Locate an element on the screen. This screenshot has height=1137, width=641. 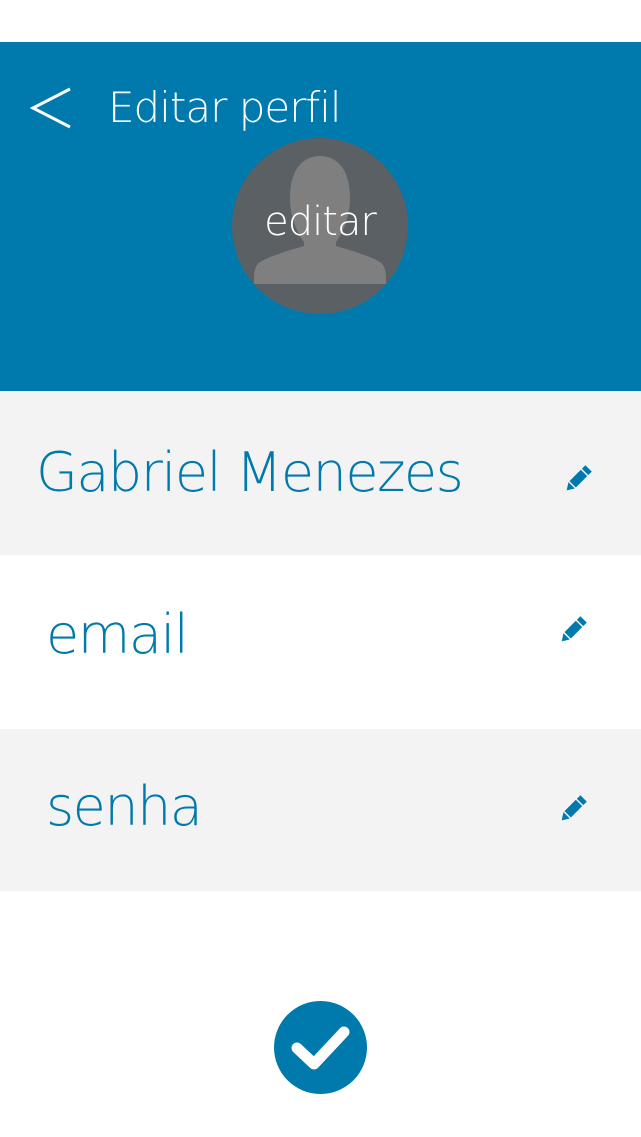
password-field-row: senha is located at coordinates (320, 810).